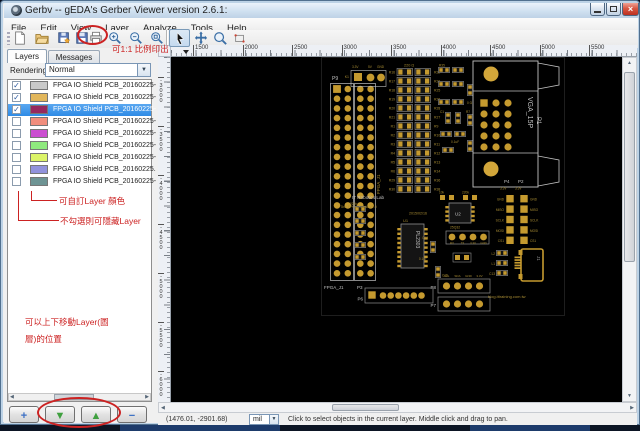 The height and width of the screenshot is (431, 640). What do you see at coordinates (82, 98) in the screenshot?
I see `layer-row-1: ✓ FPGA IO Shield PCB_20160225-` at bounding box center [82, 98].